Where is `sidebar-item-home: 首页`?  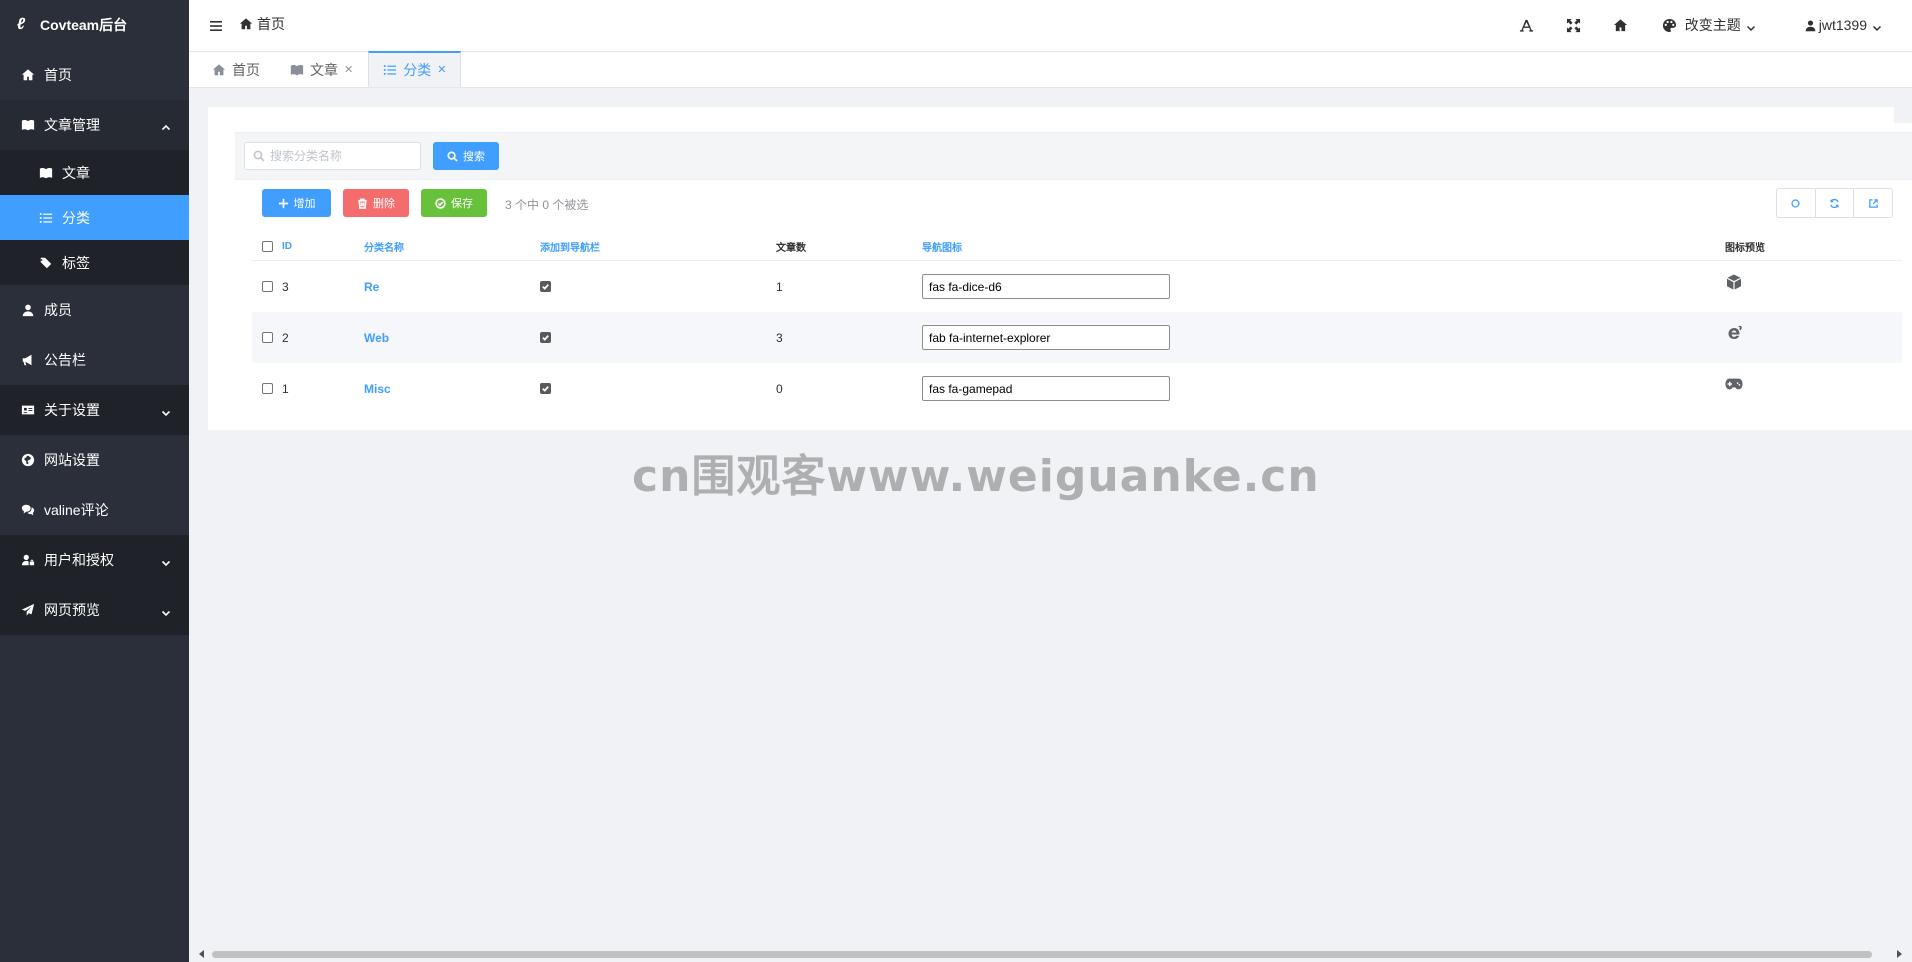 sidebar-item-home: 首页 is located at coordinates (94, 75).